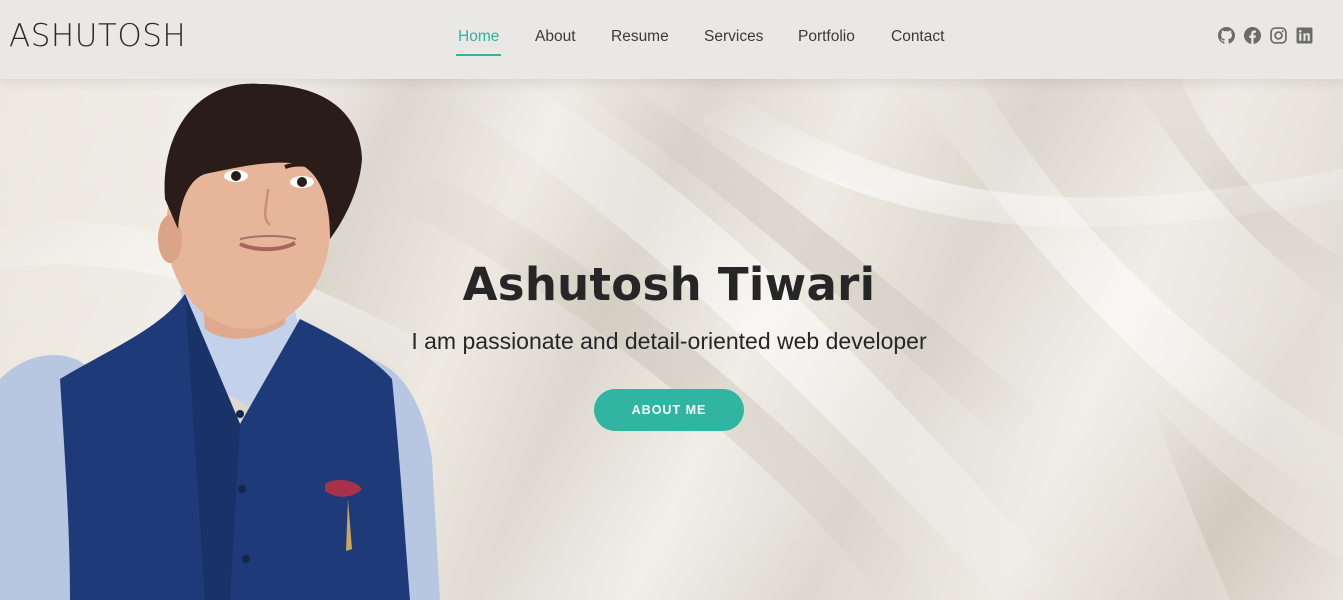 Image resolution: width=1343 pixels, height=600 pixels. I want to click on linkedin-icon, so click(1304, 35).